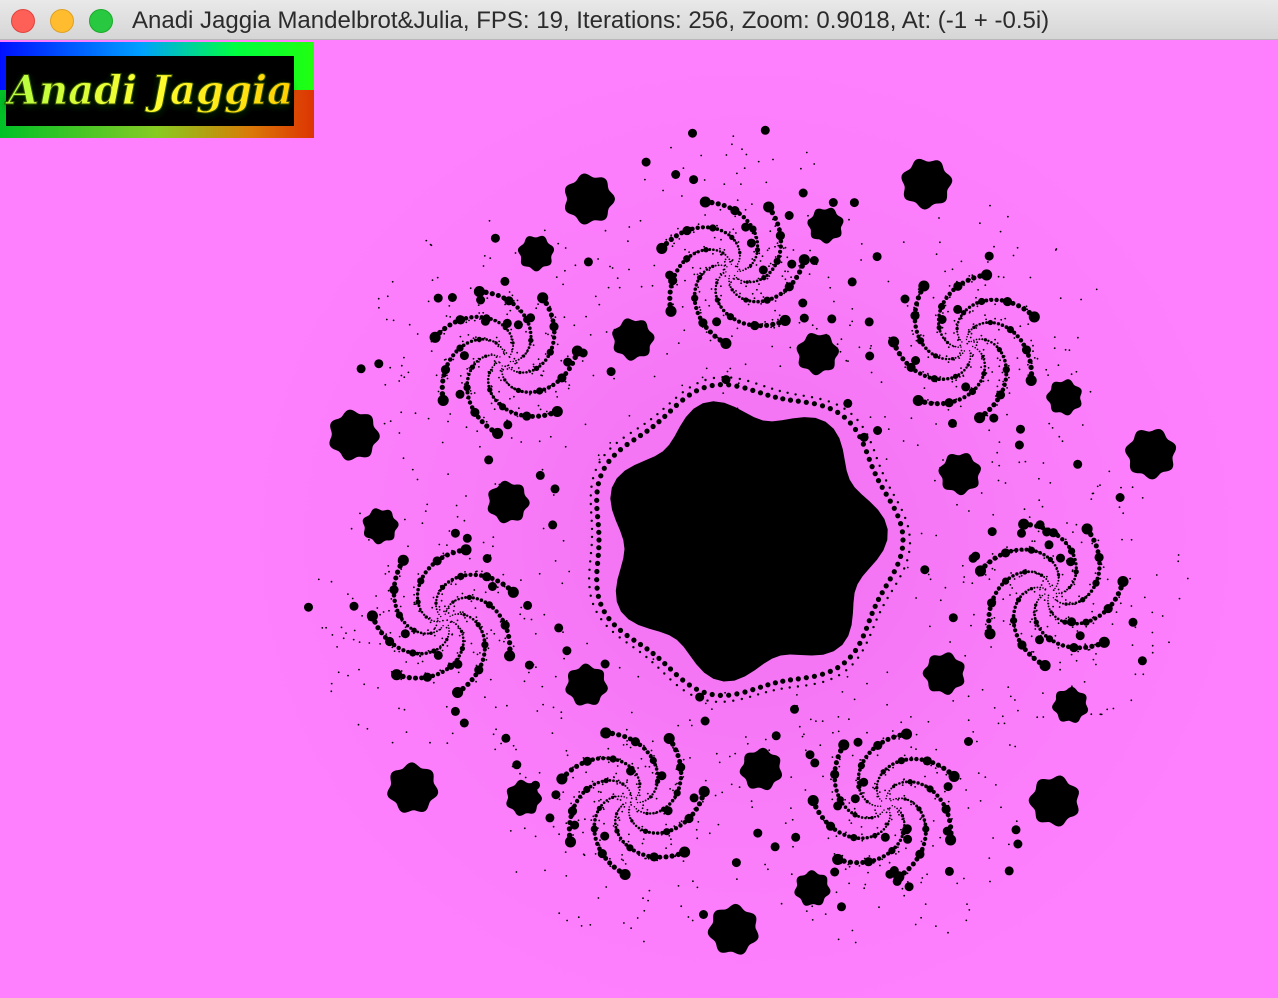  Describe the element at coordinates (101, 21) in the screenshot. I see `zoom-icon` at that location.